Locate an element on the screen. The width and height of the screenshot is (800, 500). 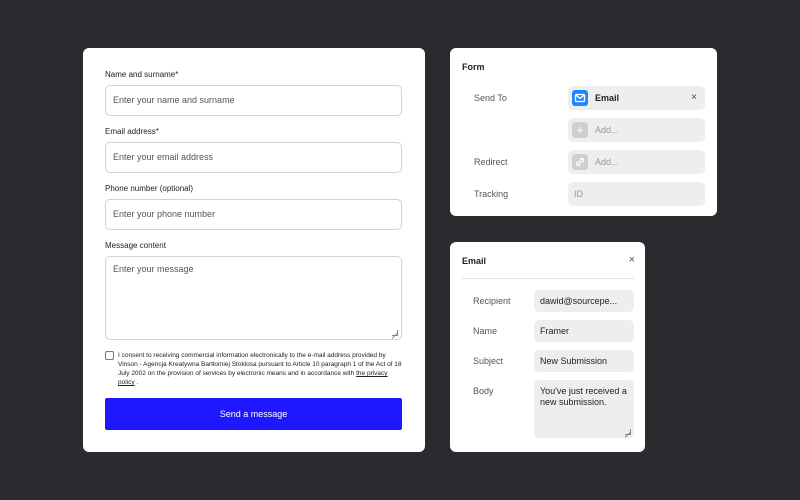
send-to-value: Email is located at coordinates (607, 98).